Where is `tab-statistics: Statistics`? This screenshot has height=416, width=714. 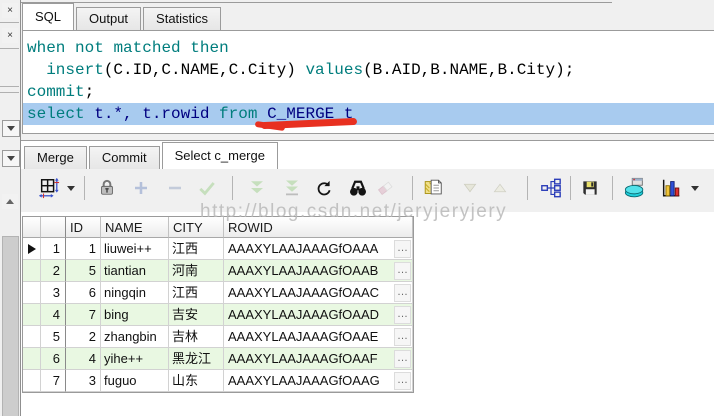
tab-statistics: Statistics is located at coordinates (182, 18).